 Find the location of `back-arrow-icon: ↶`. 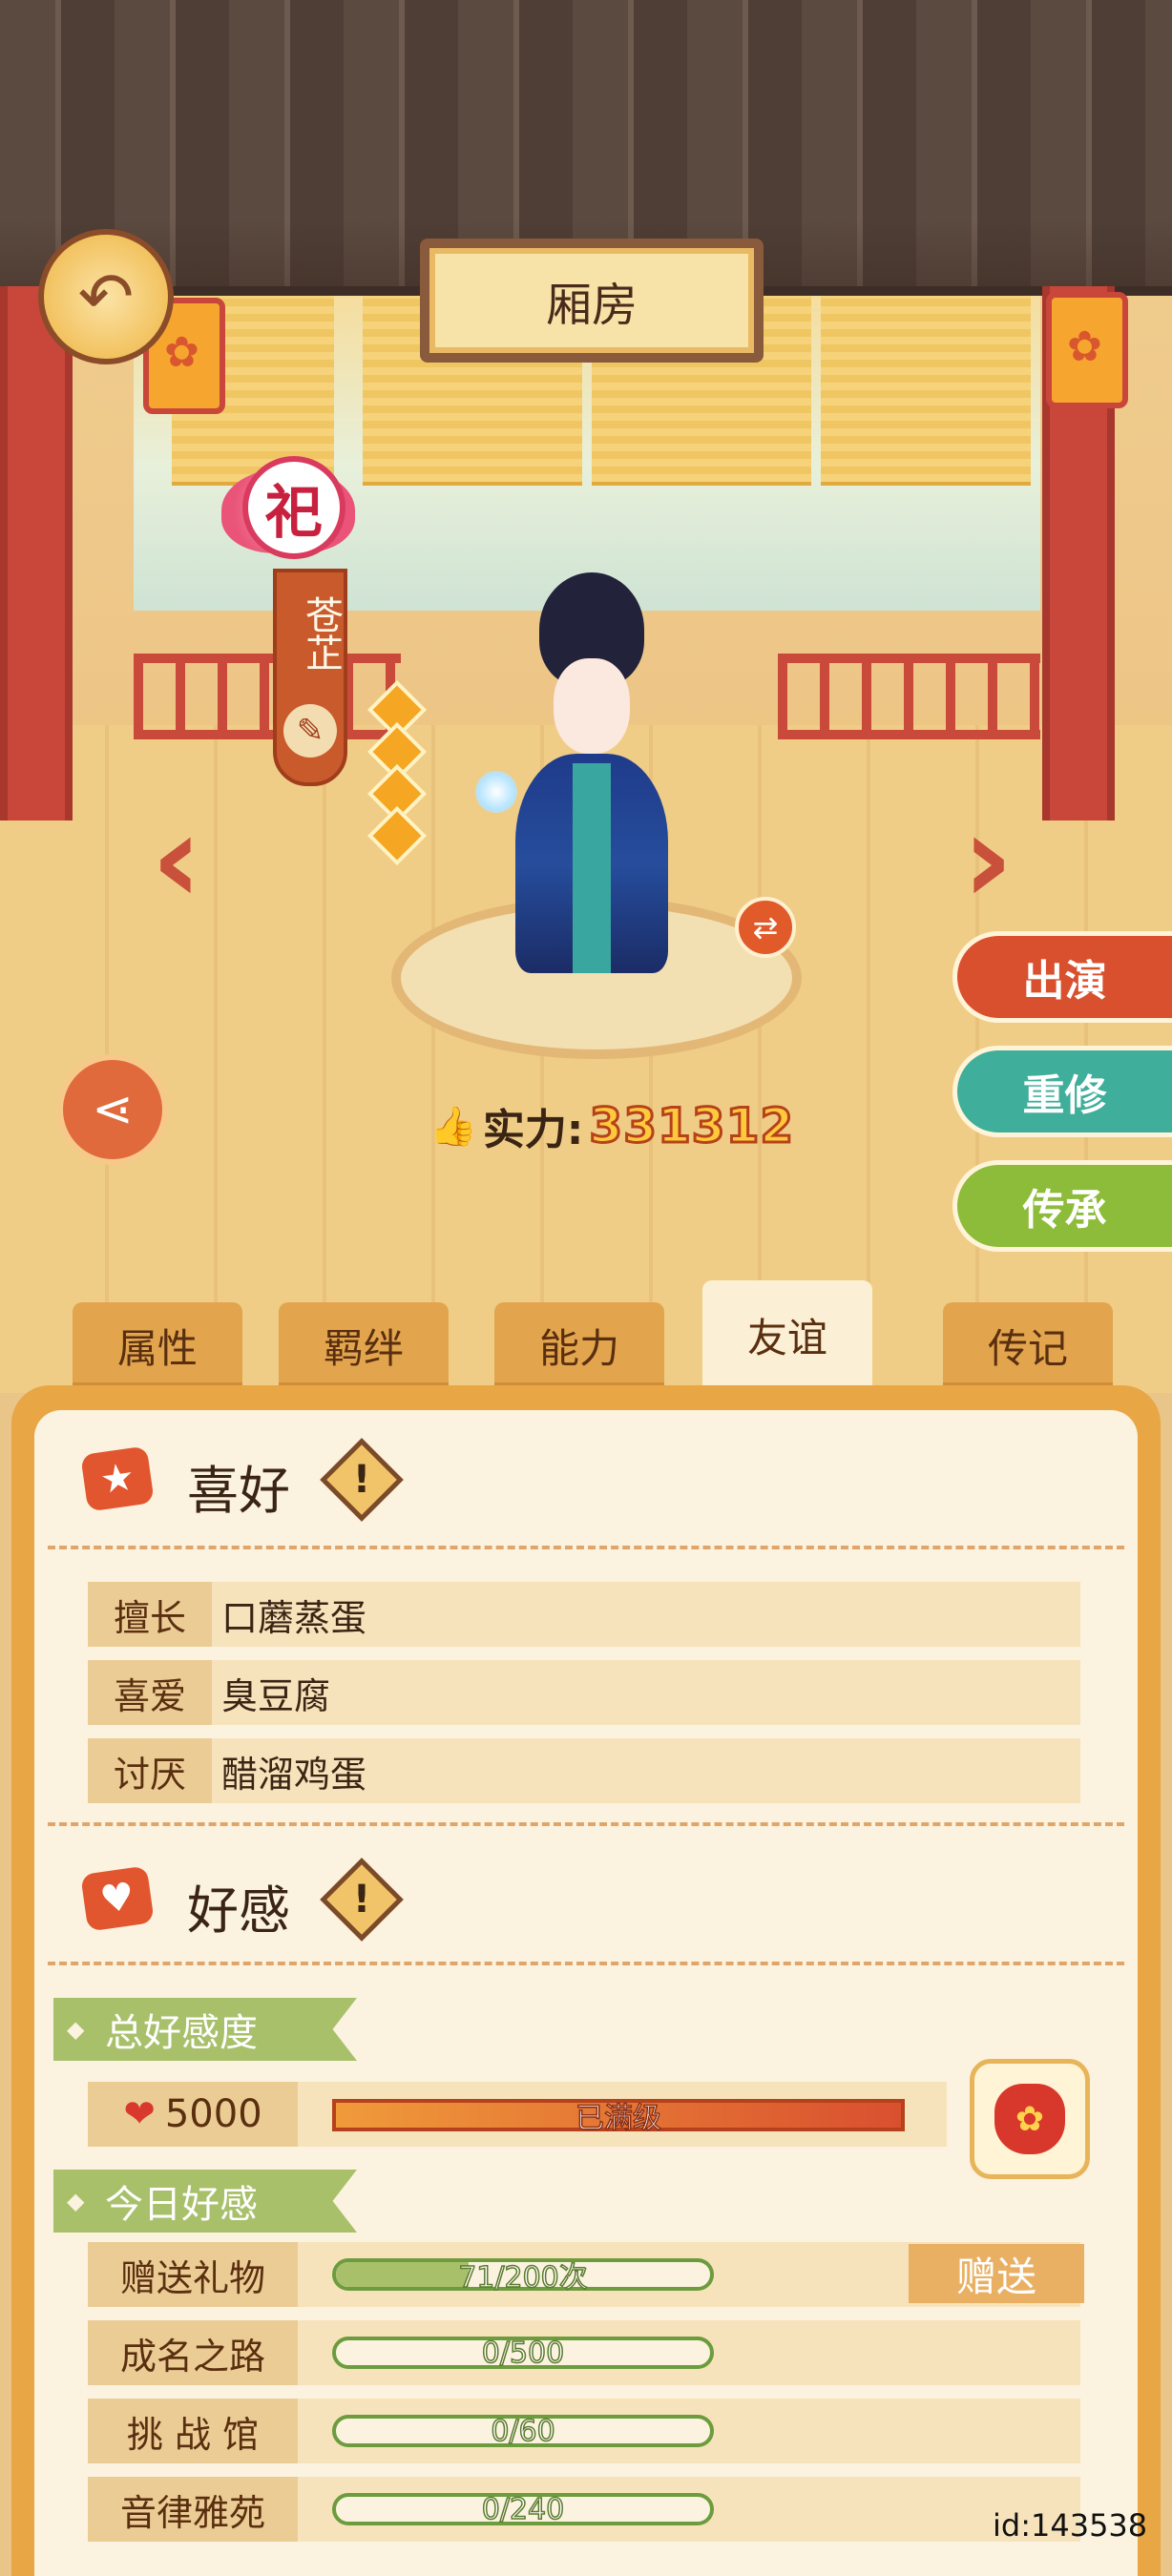

back-arrow-icon: ↶ is located at coordinates (106, 297).